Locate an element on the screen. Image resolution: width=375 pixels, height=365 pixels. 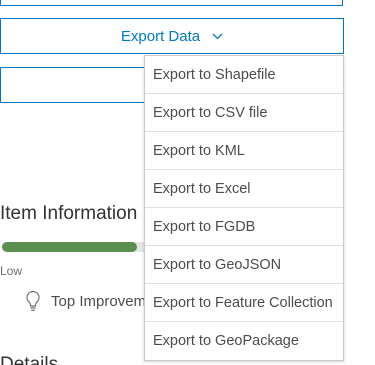
item-information-progress is located at coordinates (77, 247).